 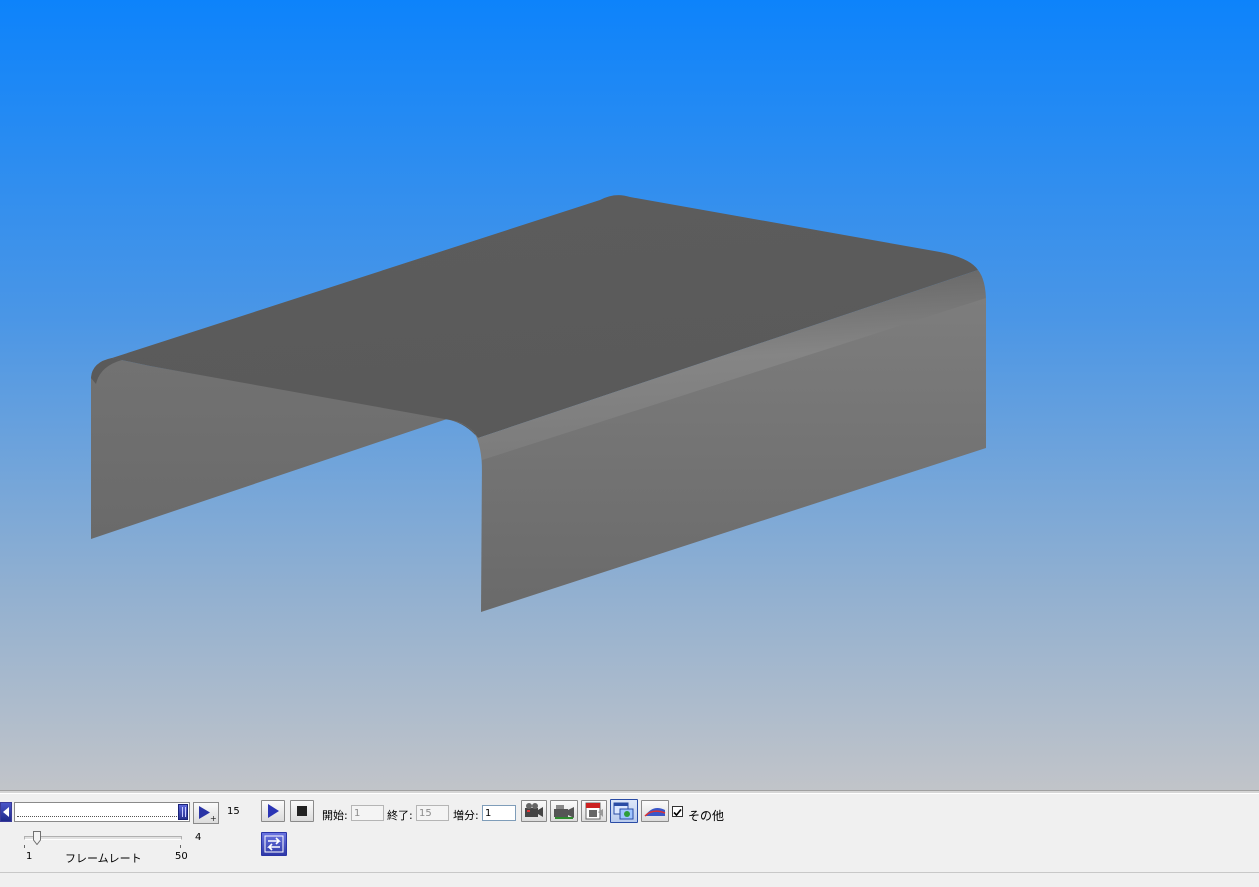 I want to click on play-button, so click(x=273, y=811).